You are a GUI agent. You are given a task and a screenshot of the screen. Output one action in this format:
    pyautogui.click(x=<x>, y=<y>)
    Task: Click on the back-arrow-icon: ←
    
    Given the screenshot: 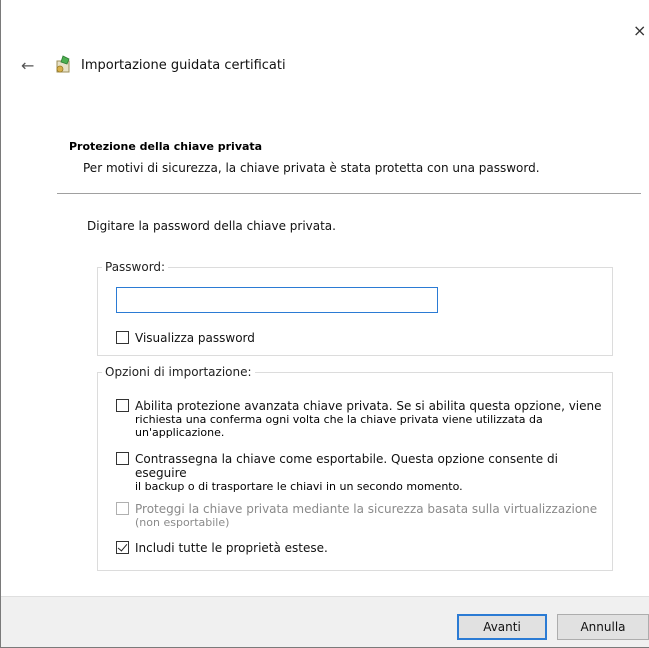 What is the action you would take?
    pyautogui.click(x=31, y=66)
    